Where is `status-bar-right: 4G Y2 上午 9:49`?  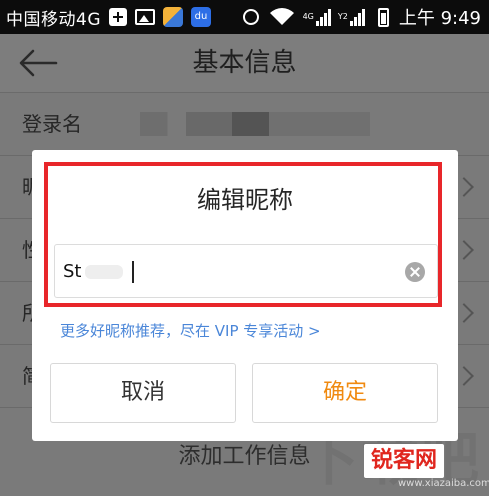 status-bar-right: 4G Y2 上午 9:49 is located at coordinates (361, 17).